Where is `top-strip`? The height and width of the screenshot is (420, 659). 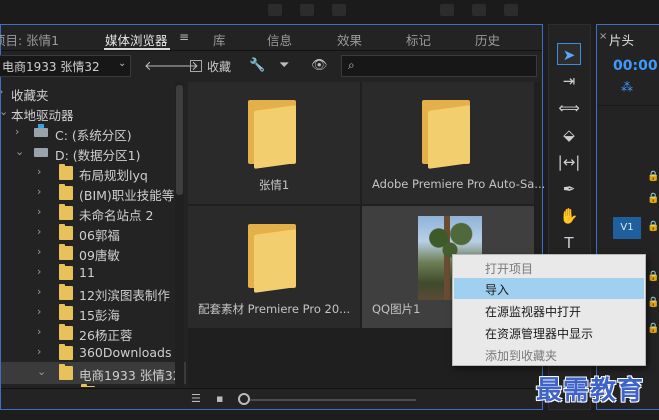
top-strip is located at coordinates (329, 12).